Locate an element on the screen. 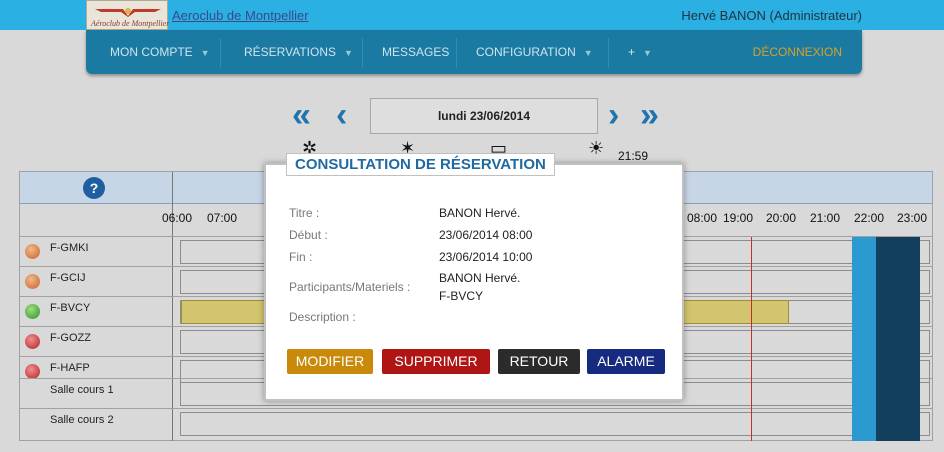  current-time-line is located at coordinates (751, 339).